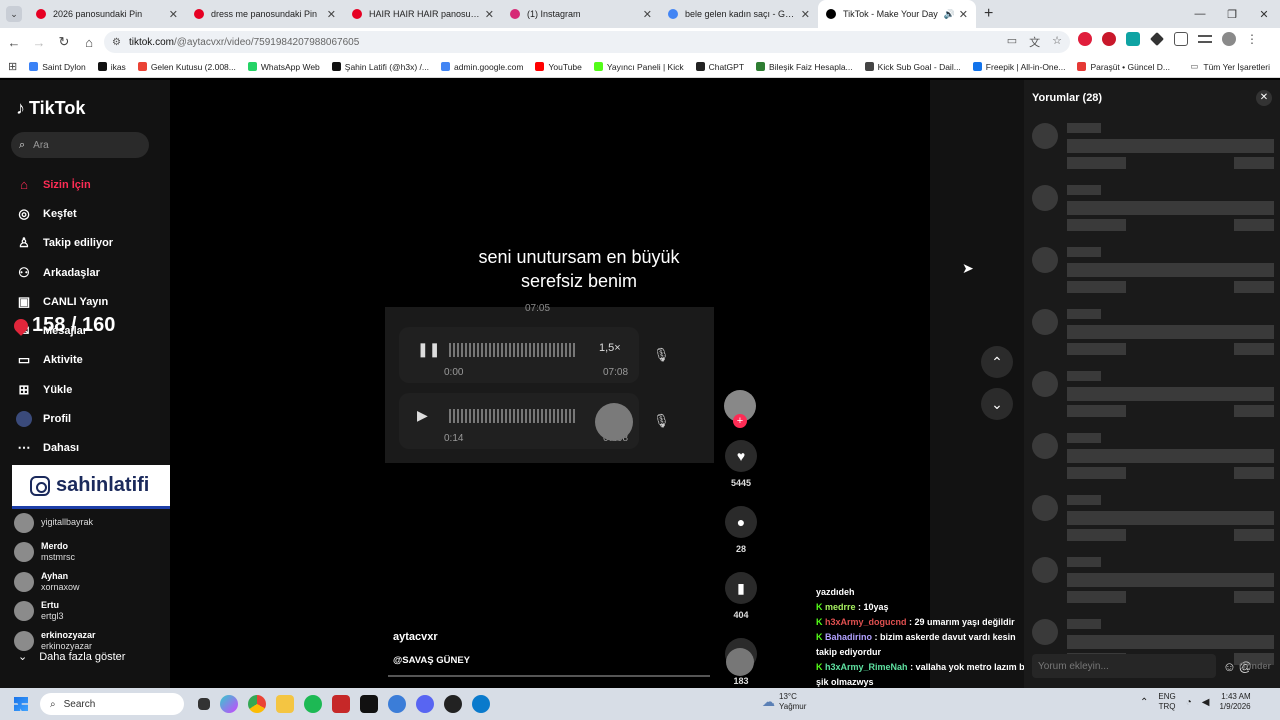  What do you see at coordinates (1255, 666) in the screenshot?
I see `send-button: Gönder` at bounding box center [1255, 666].